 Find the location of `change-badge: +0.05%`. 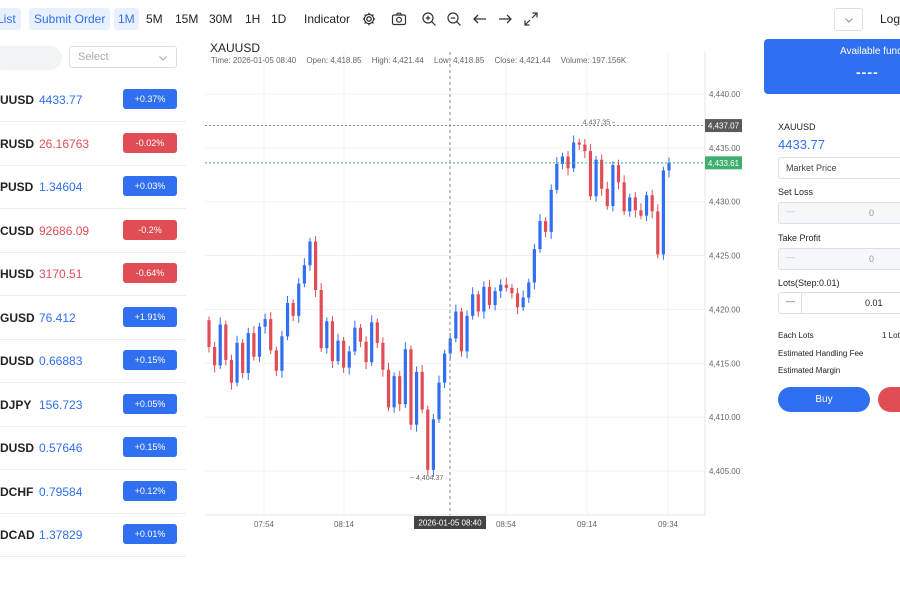

change-badge: +0.05% is located at coordinates (150, 403).